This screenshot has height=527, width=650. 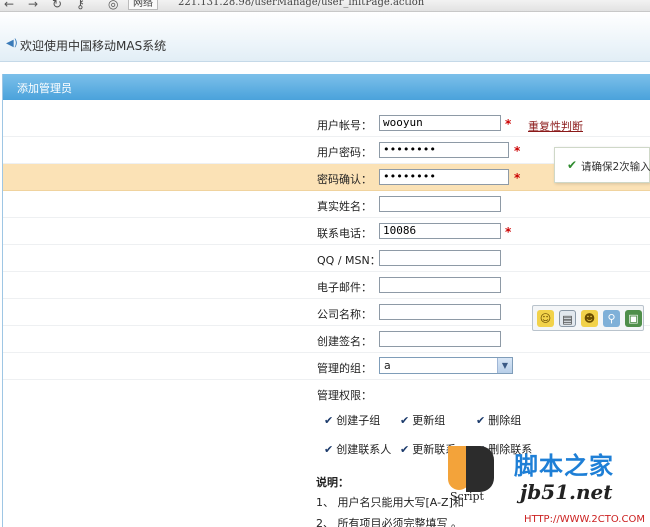 I want to click on company-input, so click(x=440, y=312).